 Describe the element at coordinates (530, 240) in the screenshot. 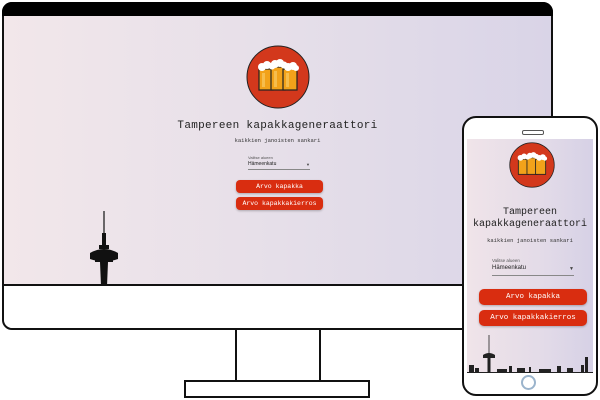

I see `page-subtitle: kaikkien janoisten sankari` at that location.